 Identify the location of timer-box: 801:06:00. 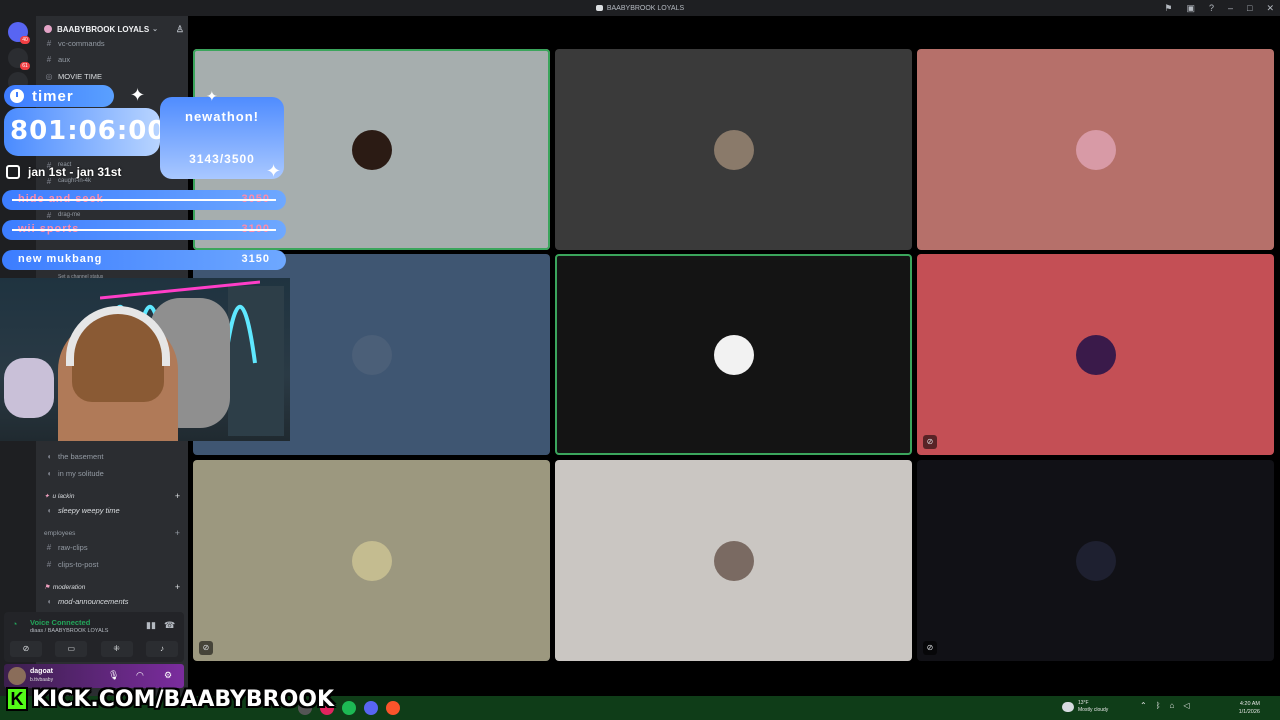
(84, 132).